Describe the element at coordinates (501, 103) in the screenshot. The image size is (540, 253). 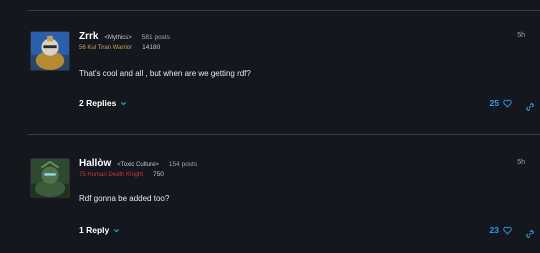
I see `like-button: 25` at that location.